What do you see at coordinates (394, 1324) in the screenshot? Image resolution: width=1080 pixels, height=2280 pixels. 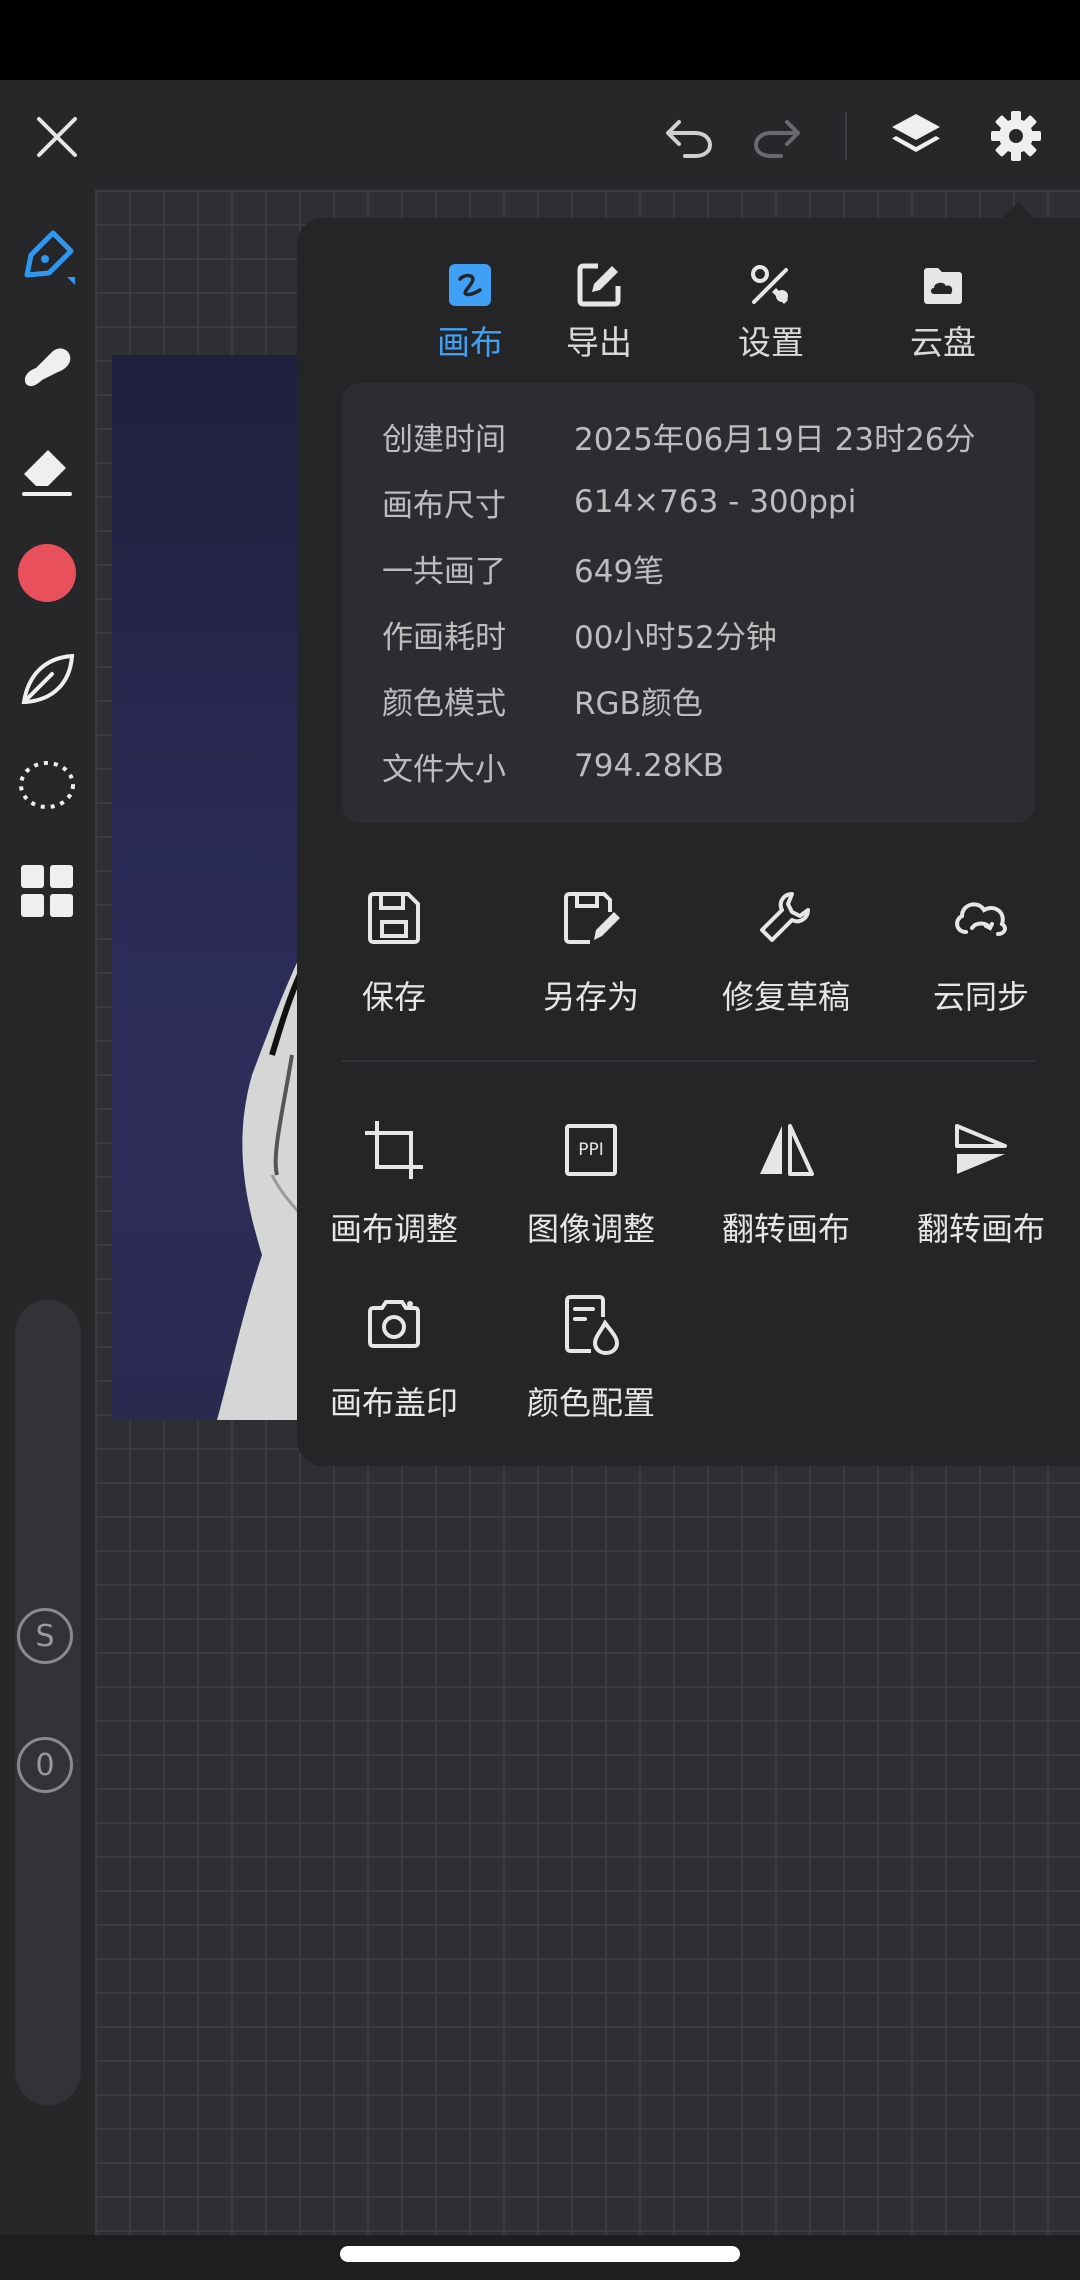 I see `camera-icon` at bounding box center [394, 1324].